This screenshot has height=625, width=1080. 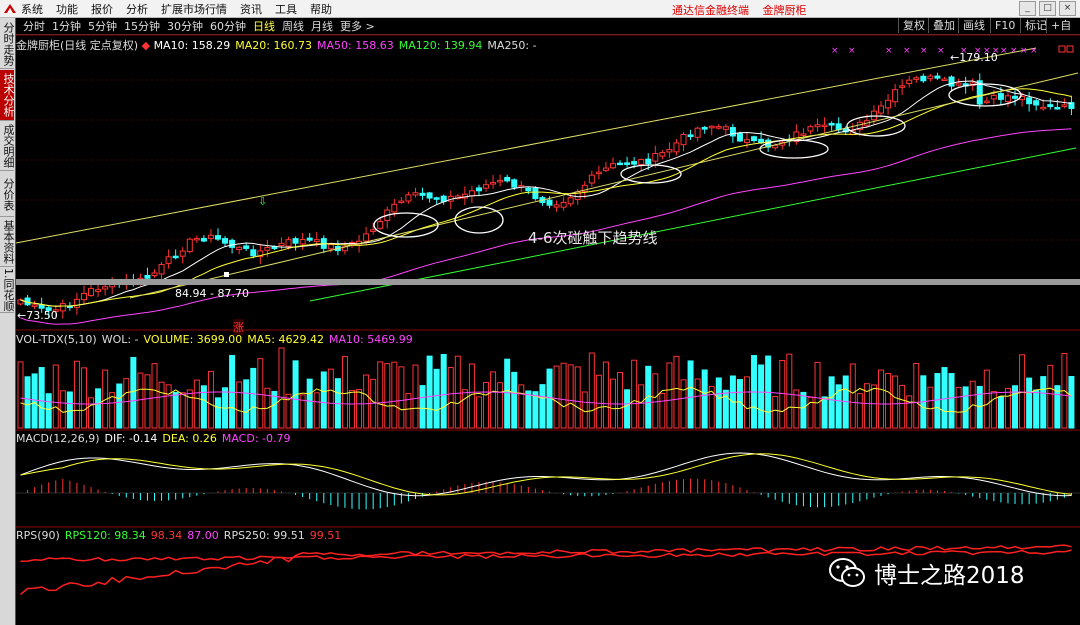 What do you see at coordinates (264, 535) in the screenshot?
I see `rps-legend-item-5: RPS250: 99.51` at bounding box center [264, 535].